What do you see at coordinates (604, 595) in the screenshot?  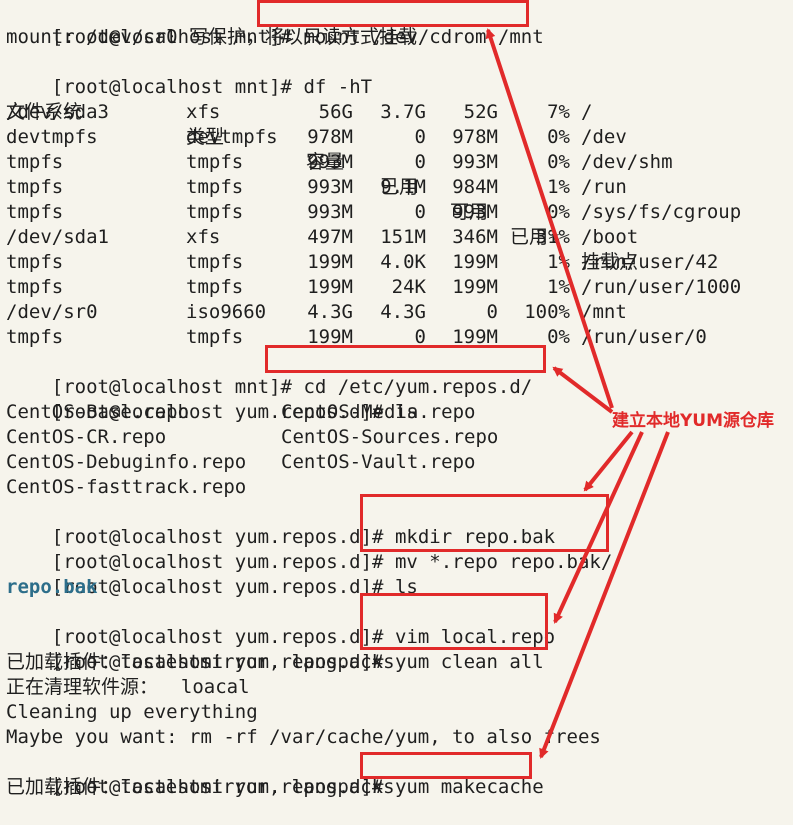 I see `arrow-to-makecache` at bounding box center [604, 595].